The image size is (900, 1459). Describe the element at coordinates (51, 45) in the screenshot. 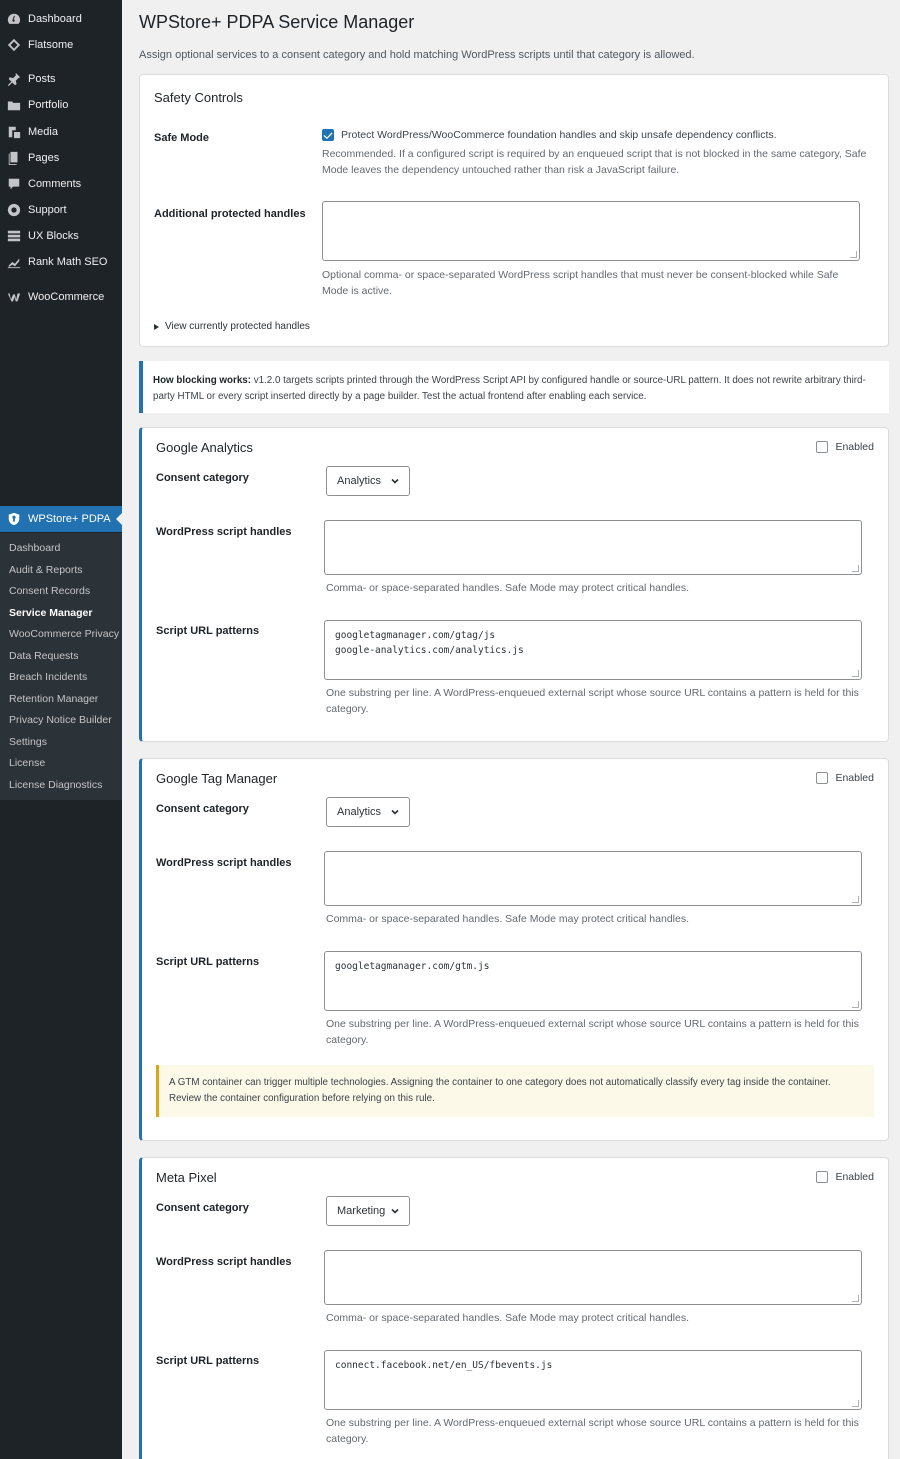

I see `menu-label: Flatsome` at that location.